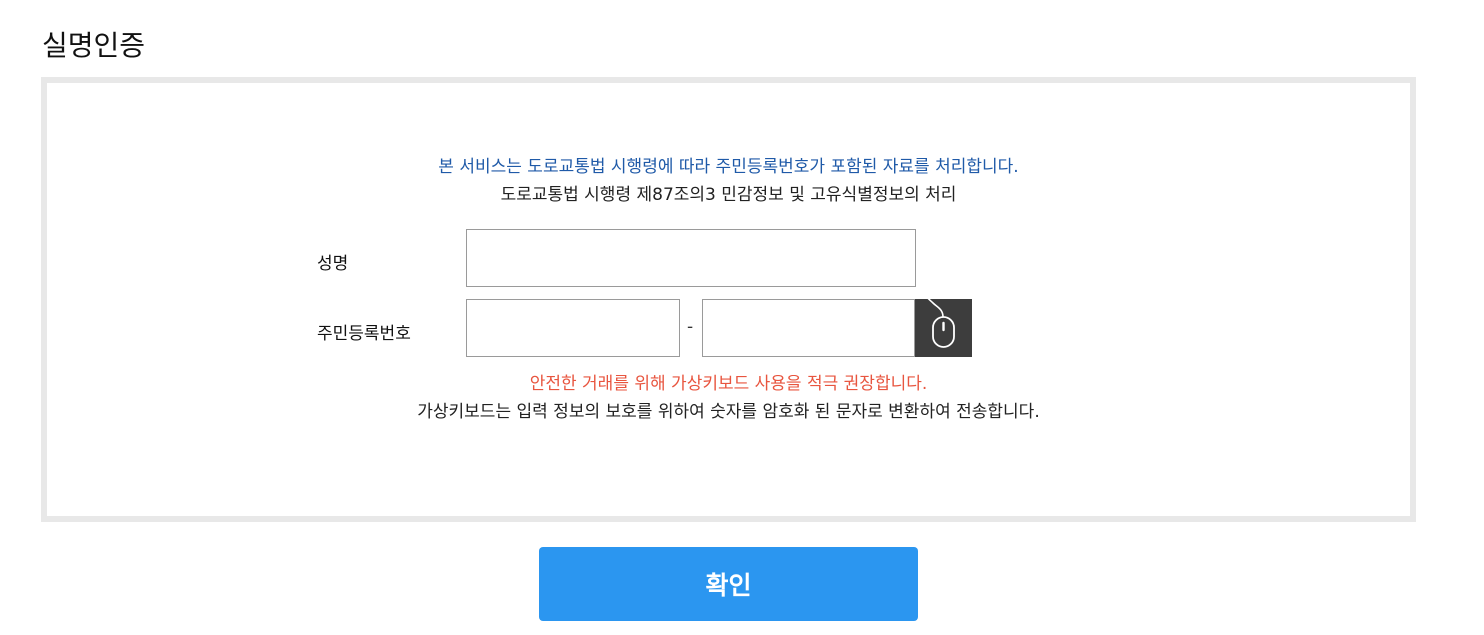 This screenshot has height=635, width=1484. What do you see at coordinates (728, 384) in the screenshot?
I see `virtual-keyboard-recommendation: 안전한 거래를 위해 가상키보드 사용을 적극 권장합니다.` at bounding box center [728, 384].